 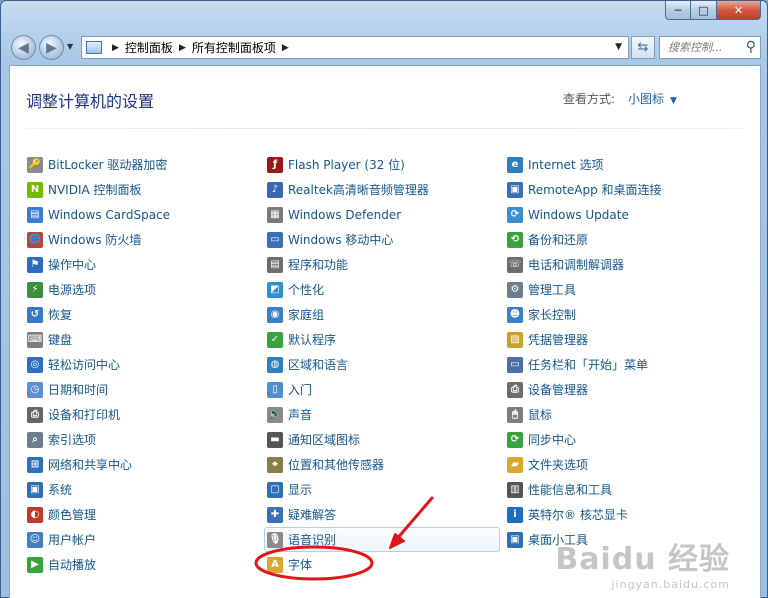 I want to click on control-panel-item: ◍ 区域和语言, so click(x=382, y=364).